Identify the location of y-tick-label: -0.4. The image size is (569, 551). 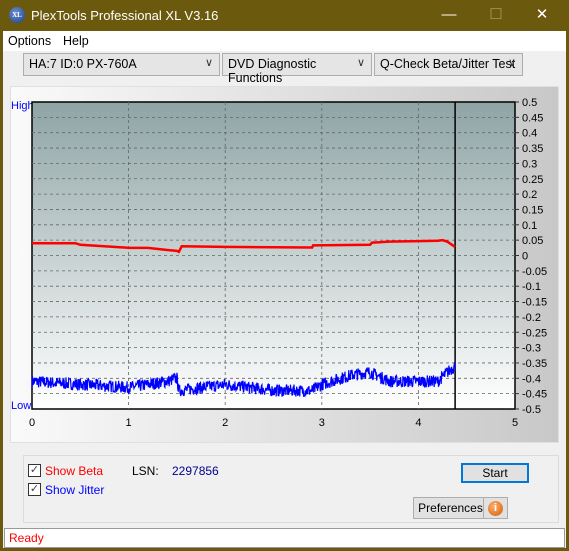
(531, 379).